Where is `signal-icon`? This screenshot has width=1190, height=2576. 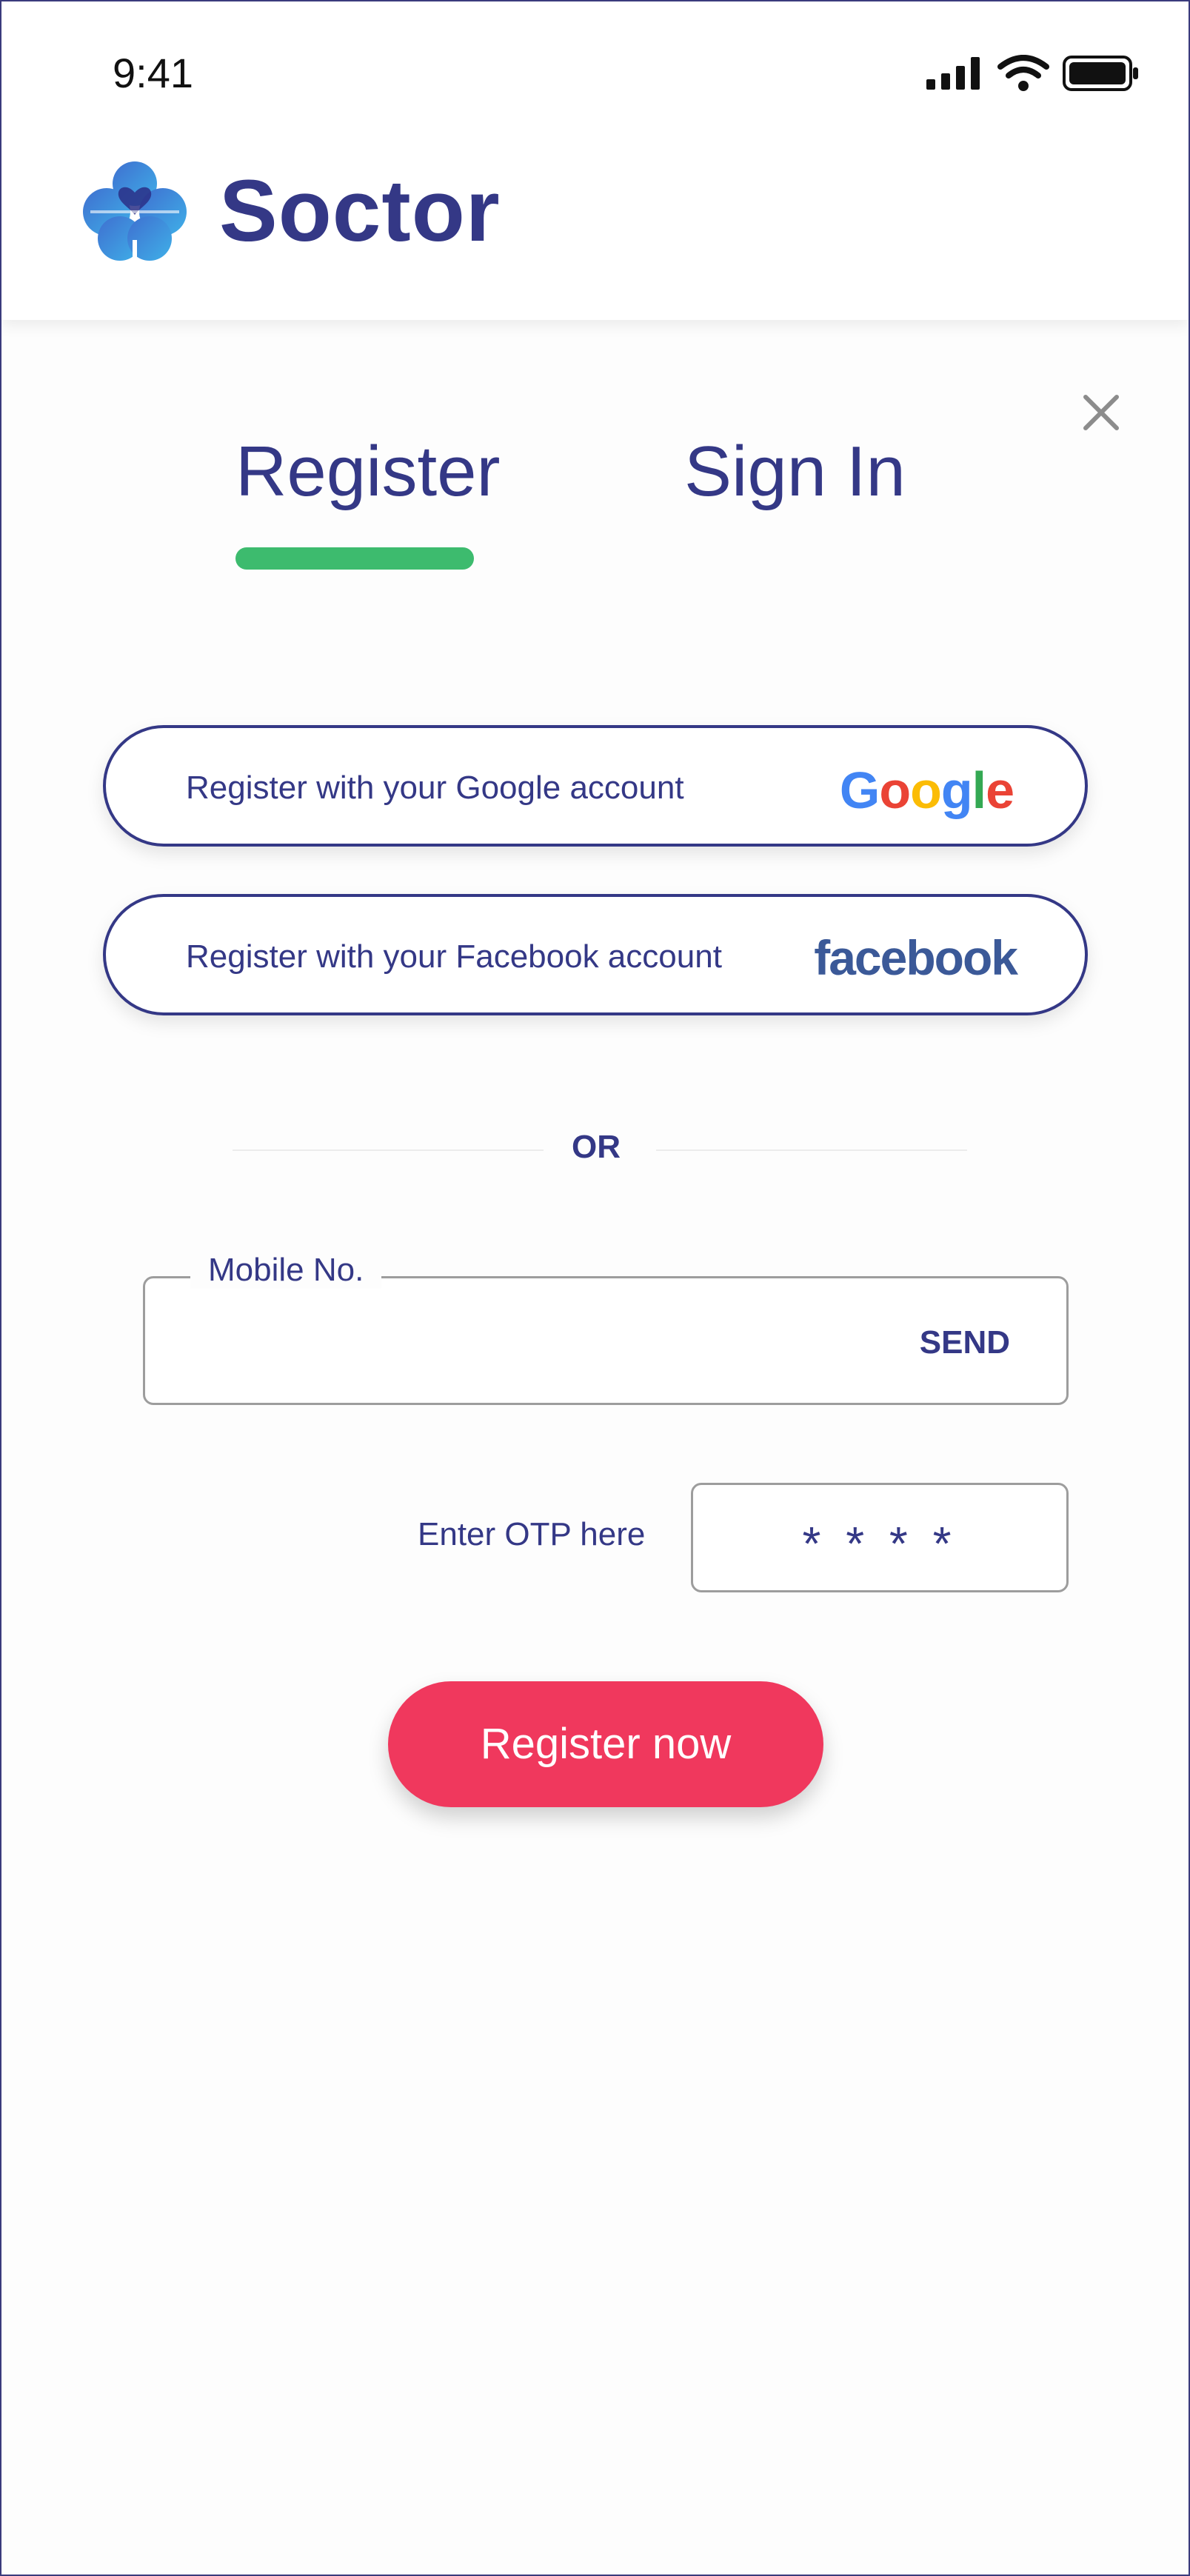
signal-icon is located at coordinates (953, 73).